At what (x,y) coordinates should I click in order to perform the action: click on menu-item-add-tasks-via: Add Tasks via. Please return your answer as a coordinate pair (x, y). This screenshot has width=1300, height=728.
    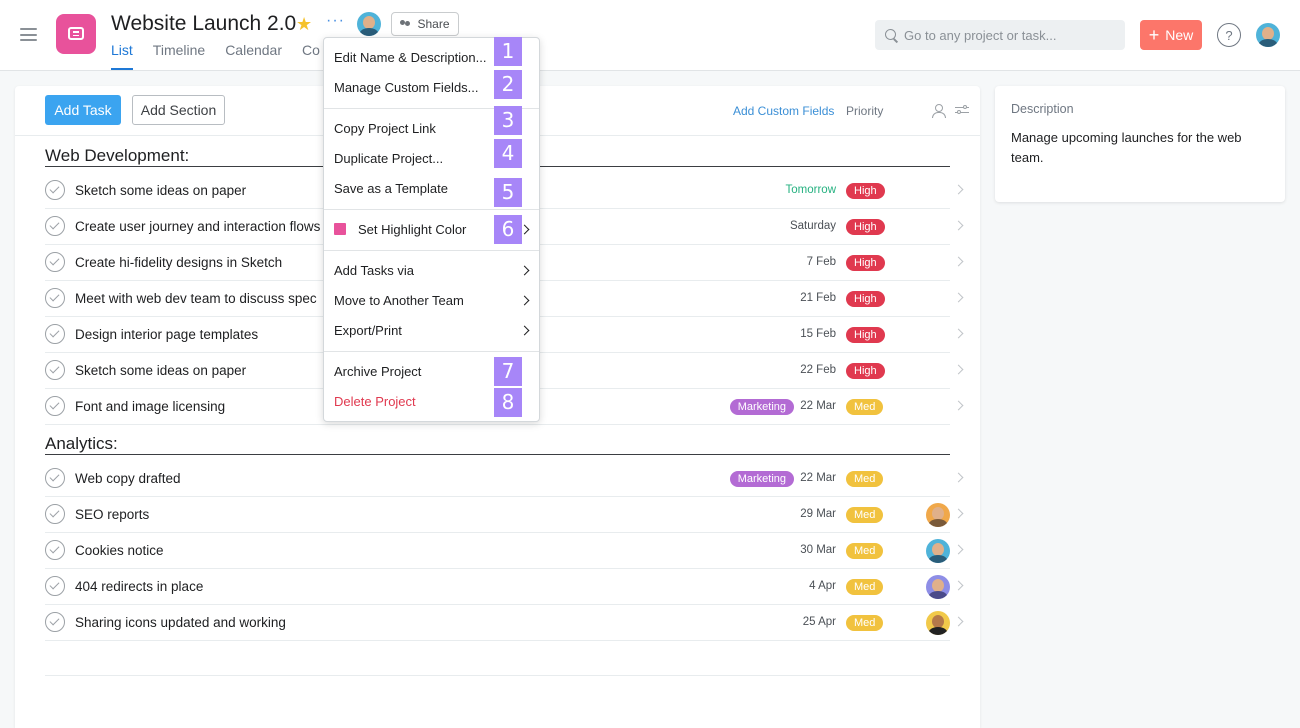
    Looking at the image, I should click on (431, 271).